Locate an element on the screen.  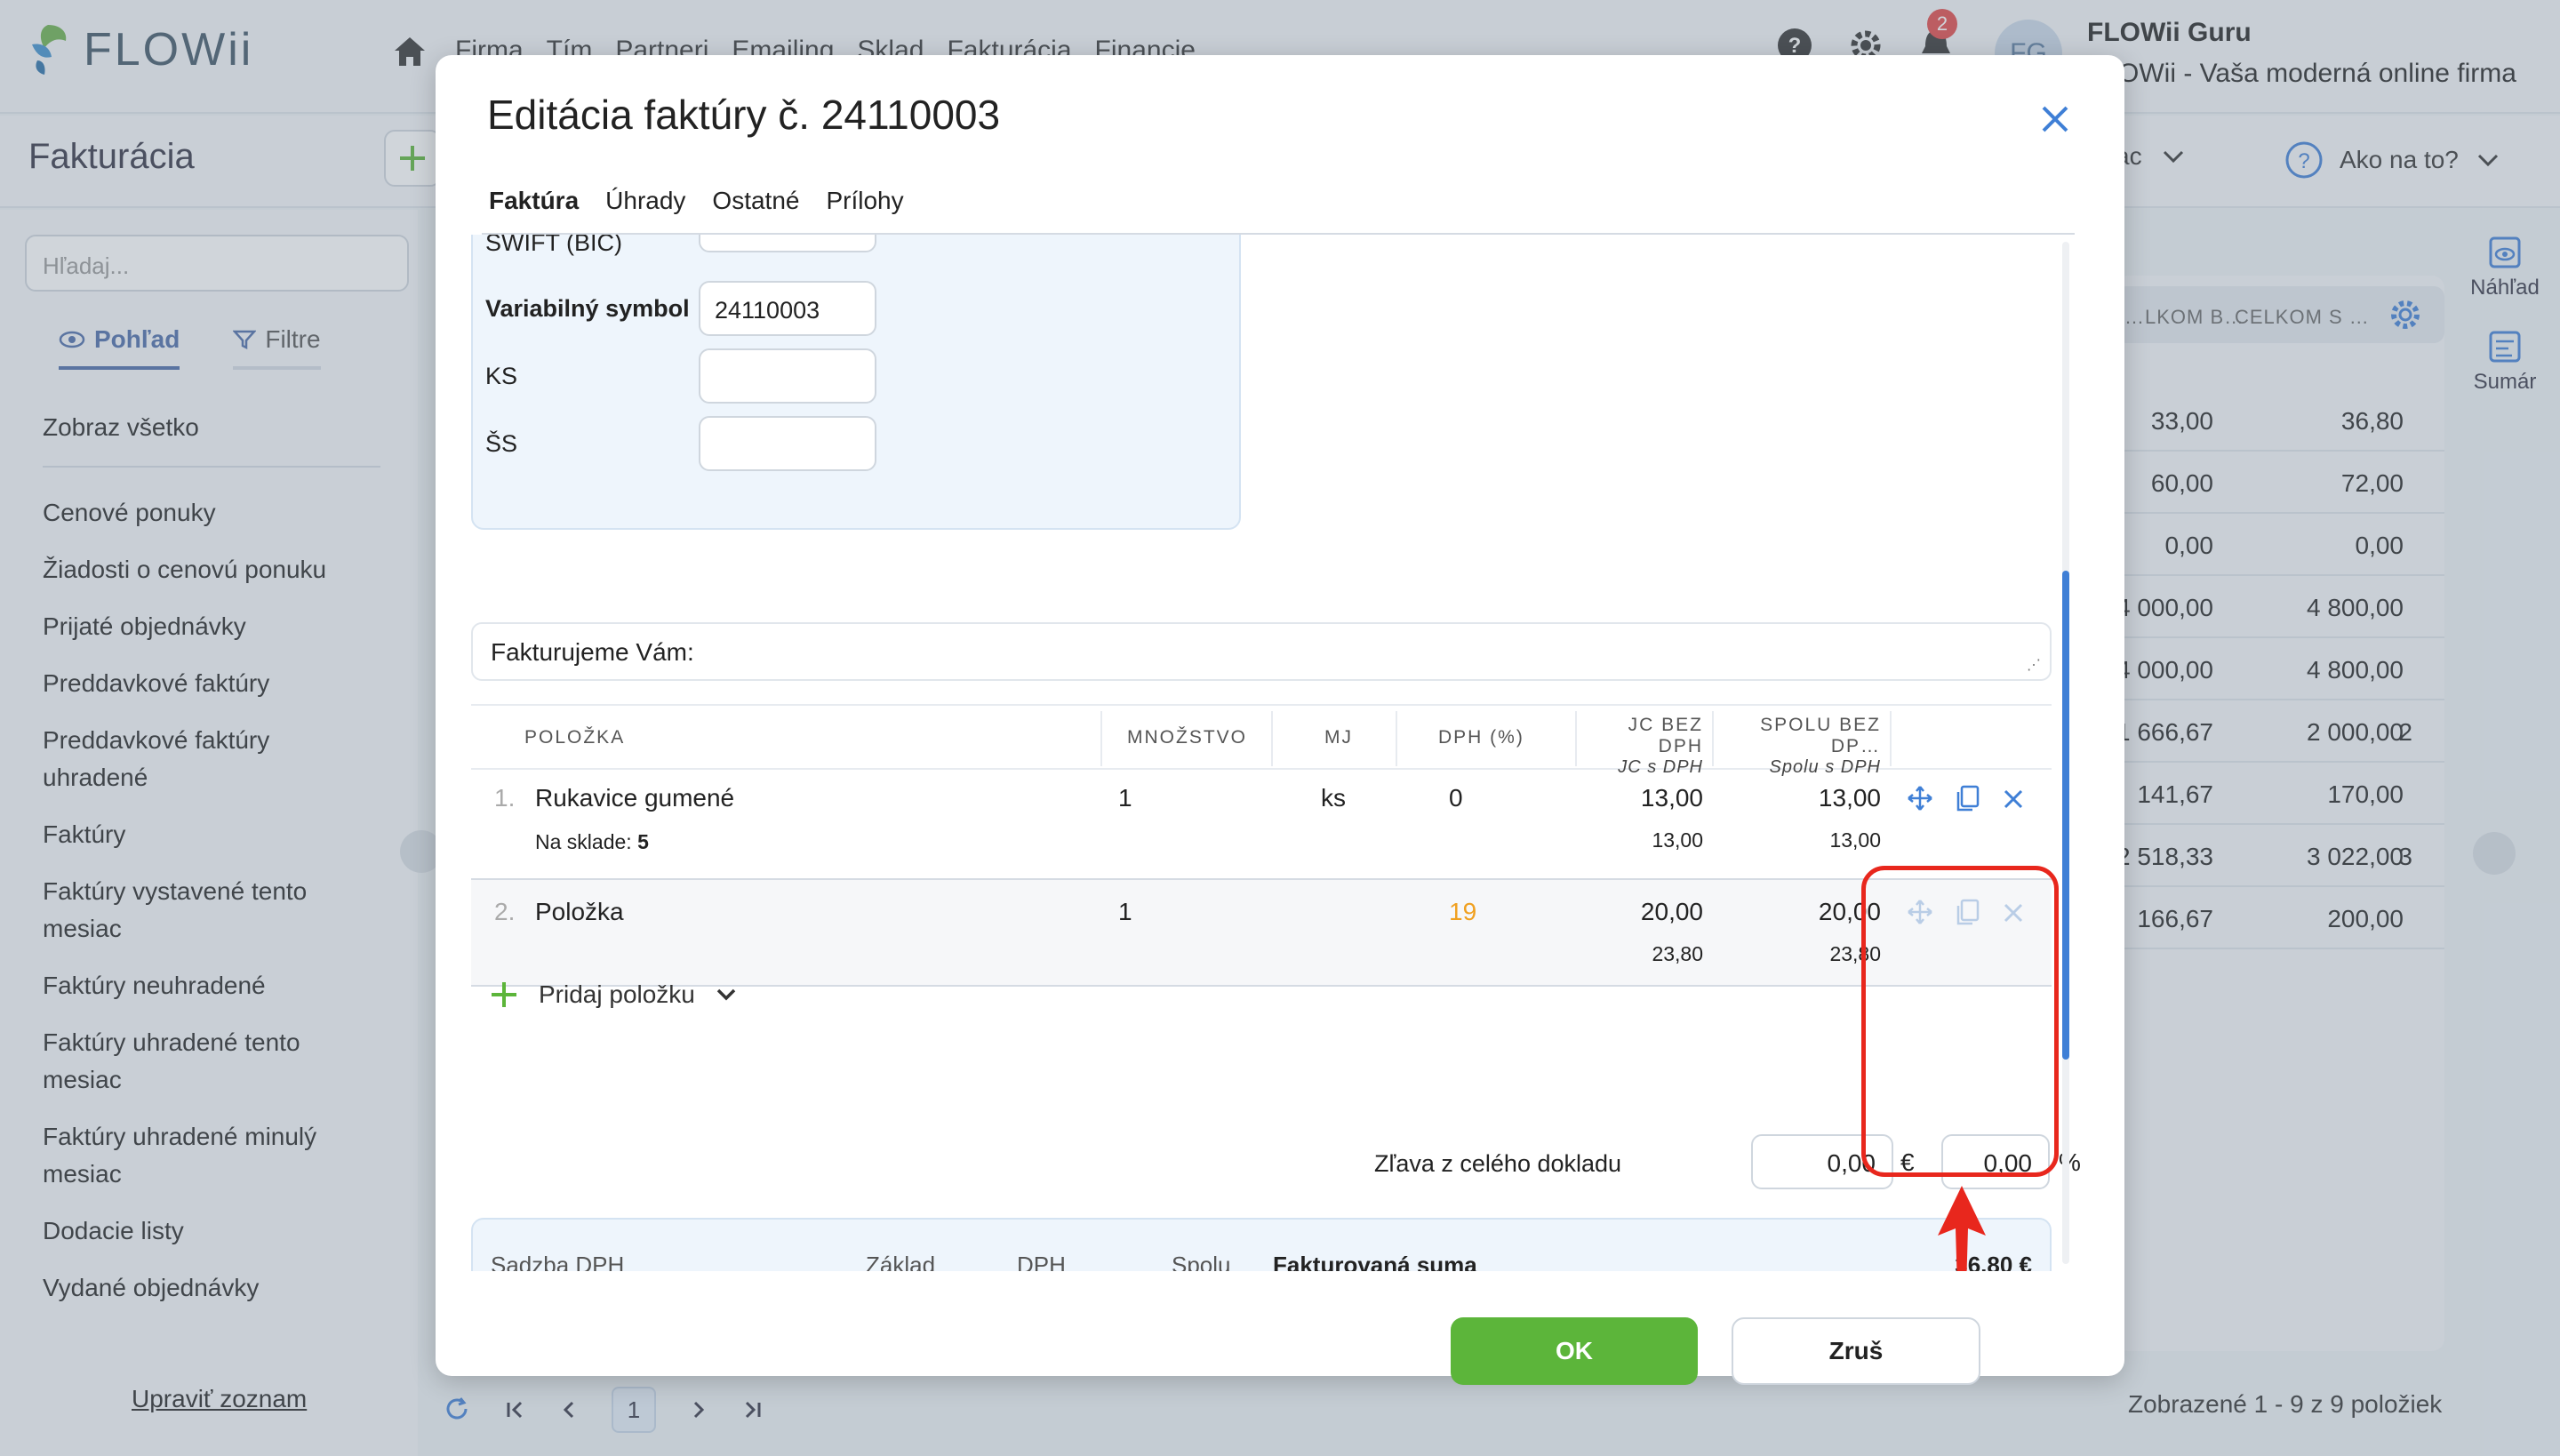
item-unit-price: 13,00 is located at coordinates (1646, 798).